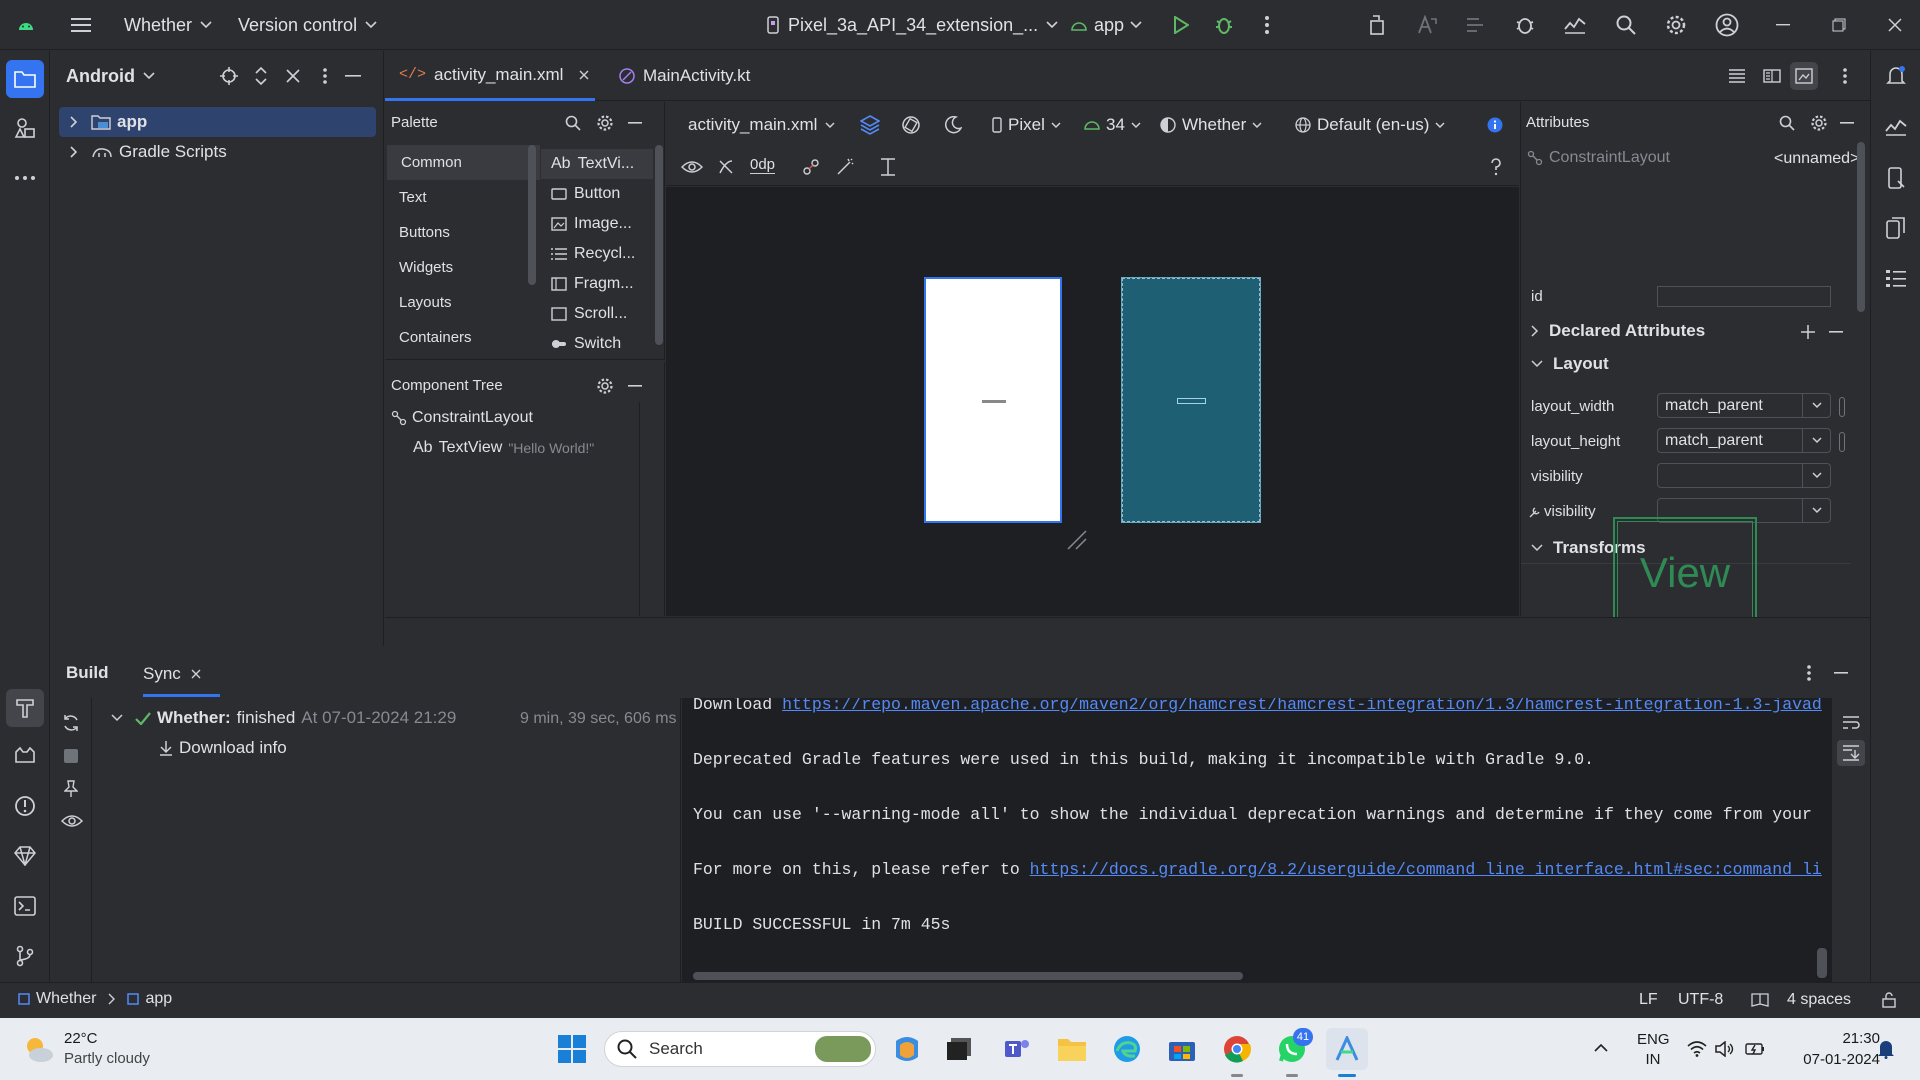 This screenshot has height=1080, width=1920. What do you see at coordinates (1744, 296) in the screenshot?
I see `id-field` at bounding box center [1744, 296].